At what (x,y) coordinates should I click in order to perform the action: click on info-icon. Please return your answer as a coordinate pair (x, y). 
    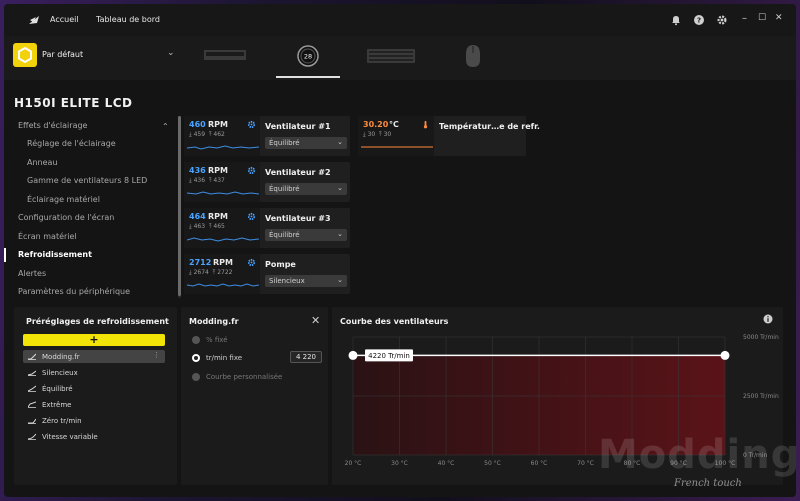
    Looking at the image, I should click on (768, 319).